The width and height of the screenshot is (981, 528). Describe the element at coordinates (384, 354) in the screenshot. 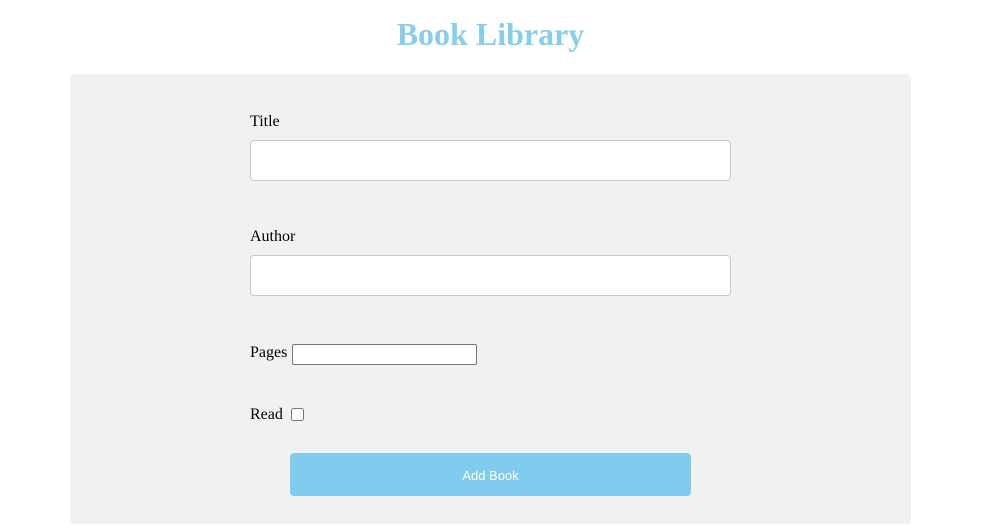

I see `pages-input` at that location.